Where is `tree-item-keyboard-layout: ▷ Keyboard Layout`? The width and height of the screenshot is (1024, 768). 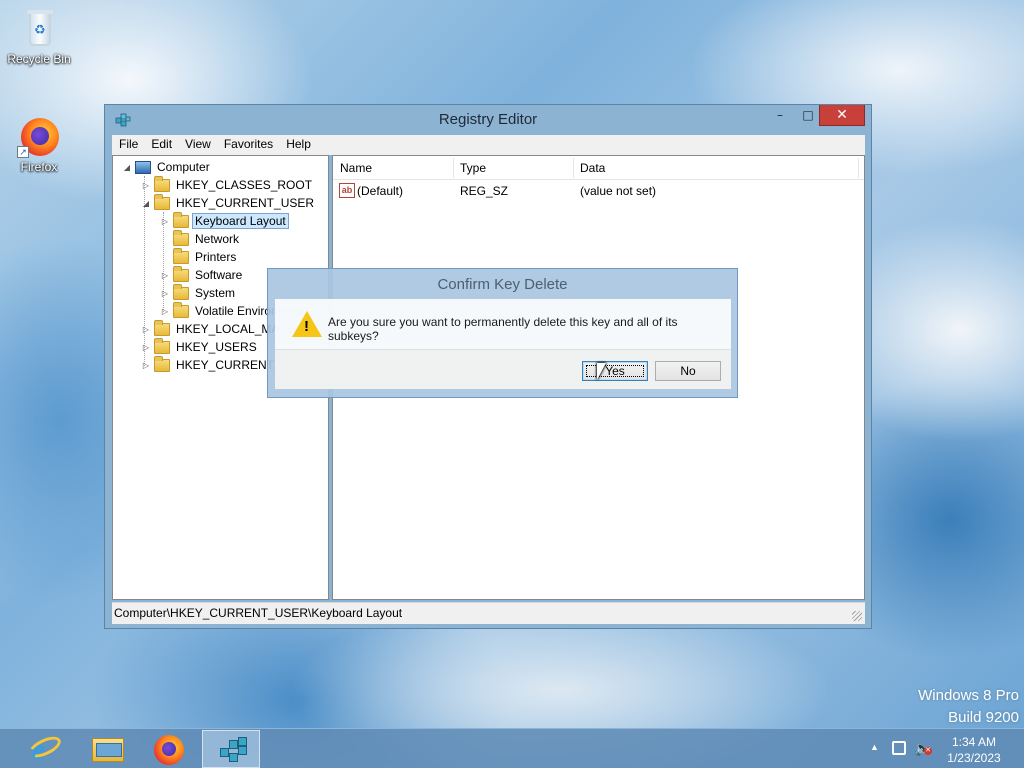
tree-item-keyboard-layout: ▷ Keyboard Layout is located at coordinates (224, 220).